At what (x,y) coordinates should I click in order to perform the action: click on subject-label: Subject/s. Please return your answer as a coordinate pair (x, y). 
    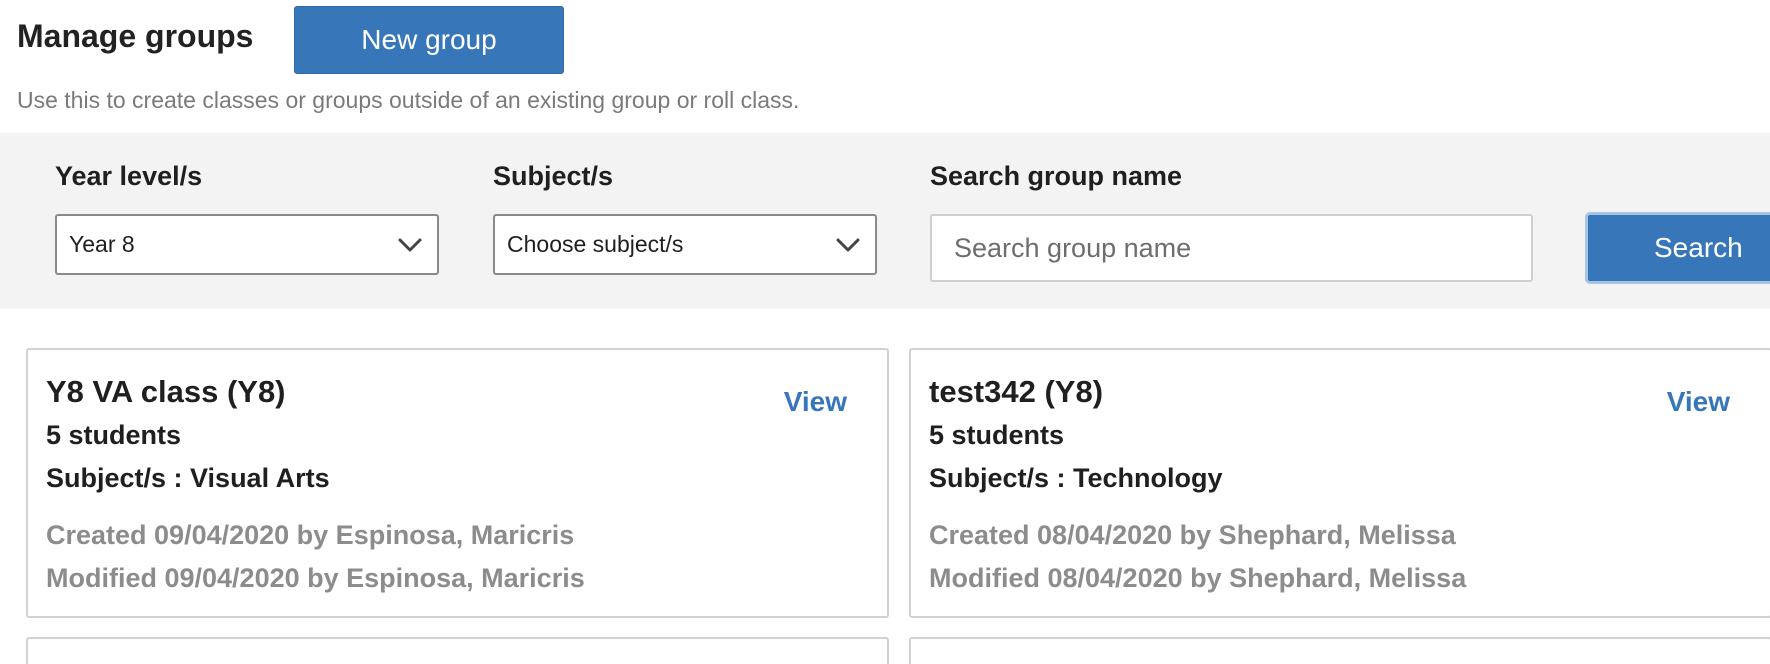
    Looking at the image, I should click on (553, 176).